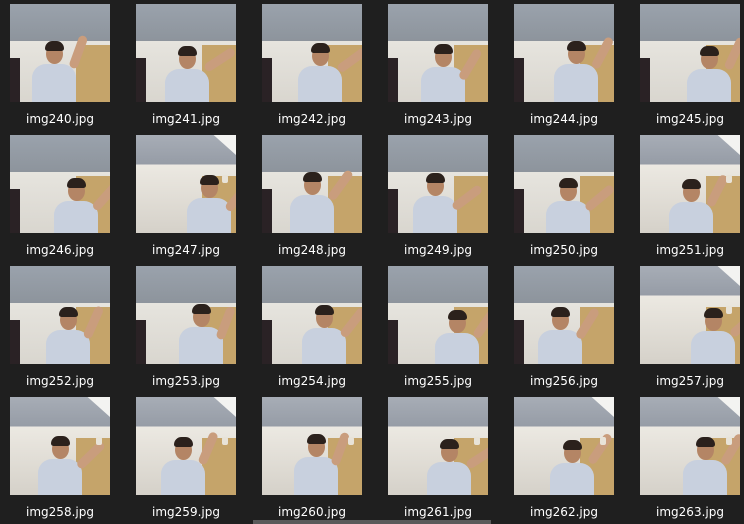 The height and width of the screenshot is (524, 744). I want to click on file-item: img256.jpg, so click(564, 325).